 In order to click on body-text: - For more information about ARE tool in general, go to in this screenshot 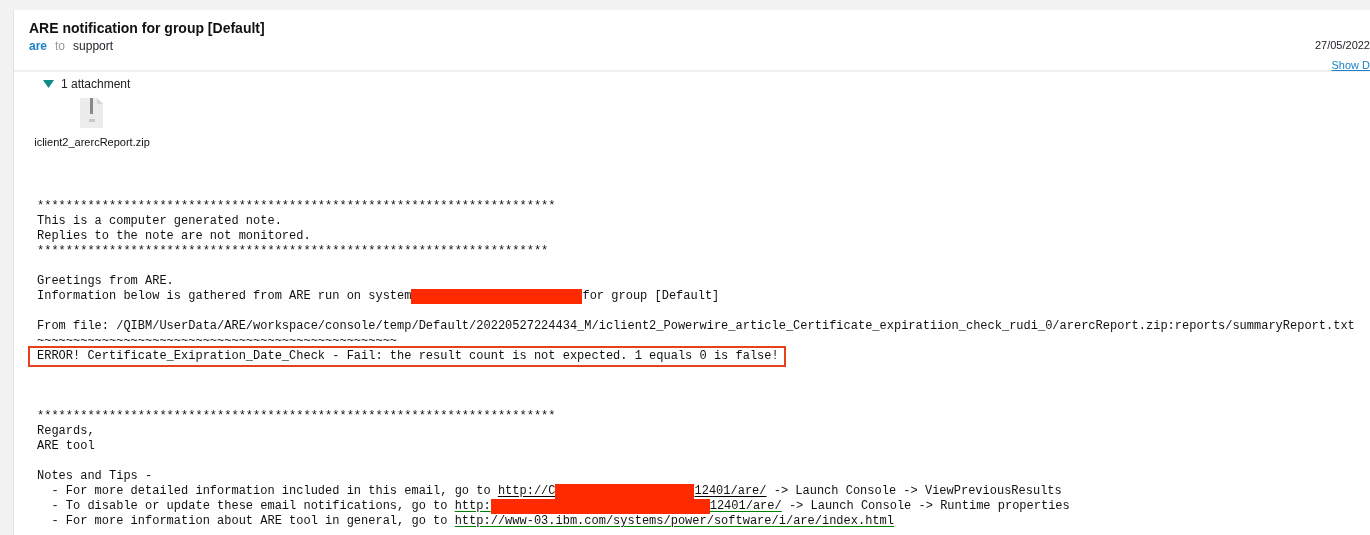, I will do `click(249, 521)`.